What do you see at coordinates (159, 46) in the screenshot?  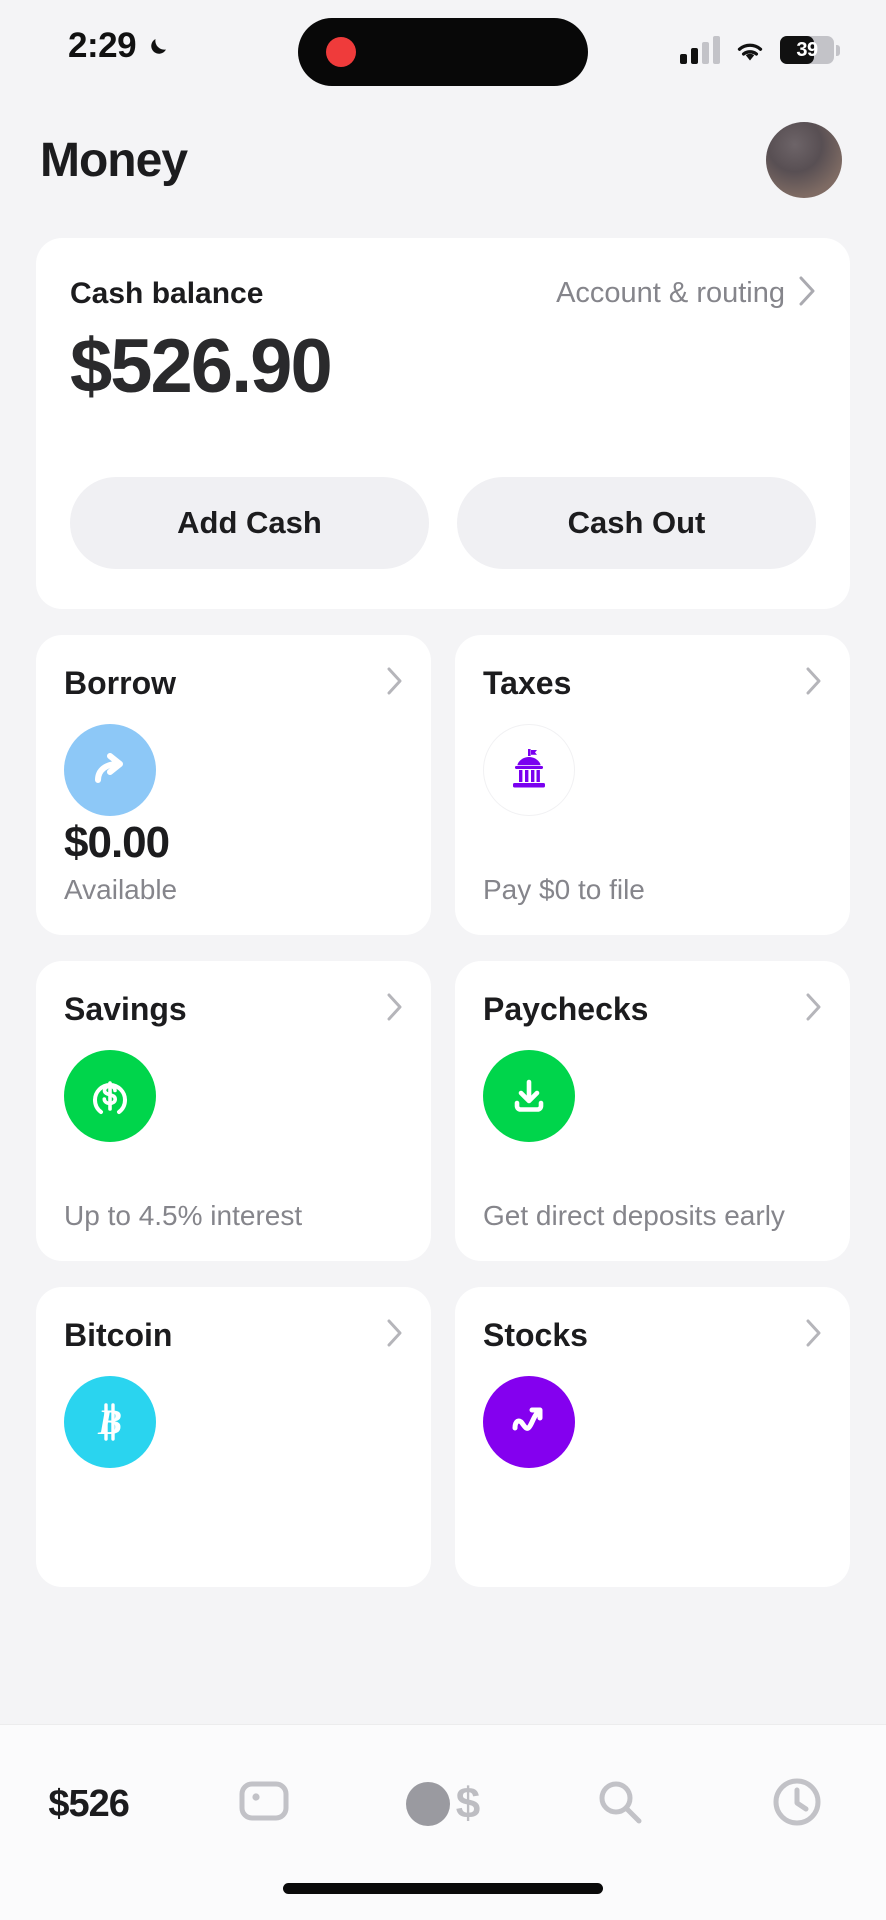 I see `moon-icon` at bounding box center [159, 46].